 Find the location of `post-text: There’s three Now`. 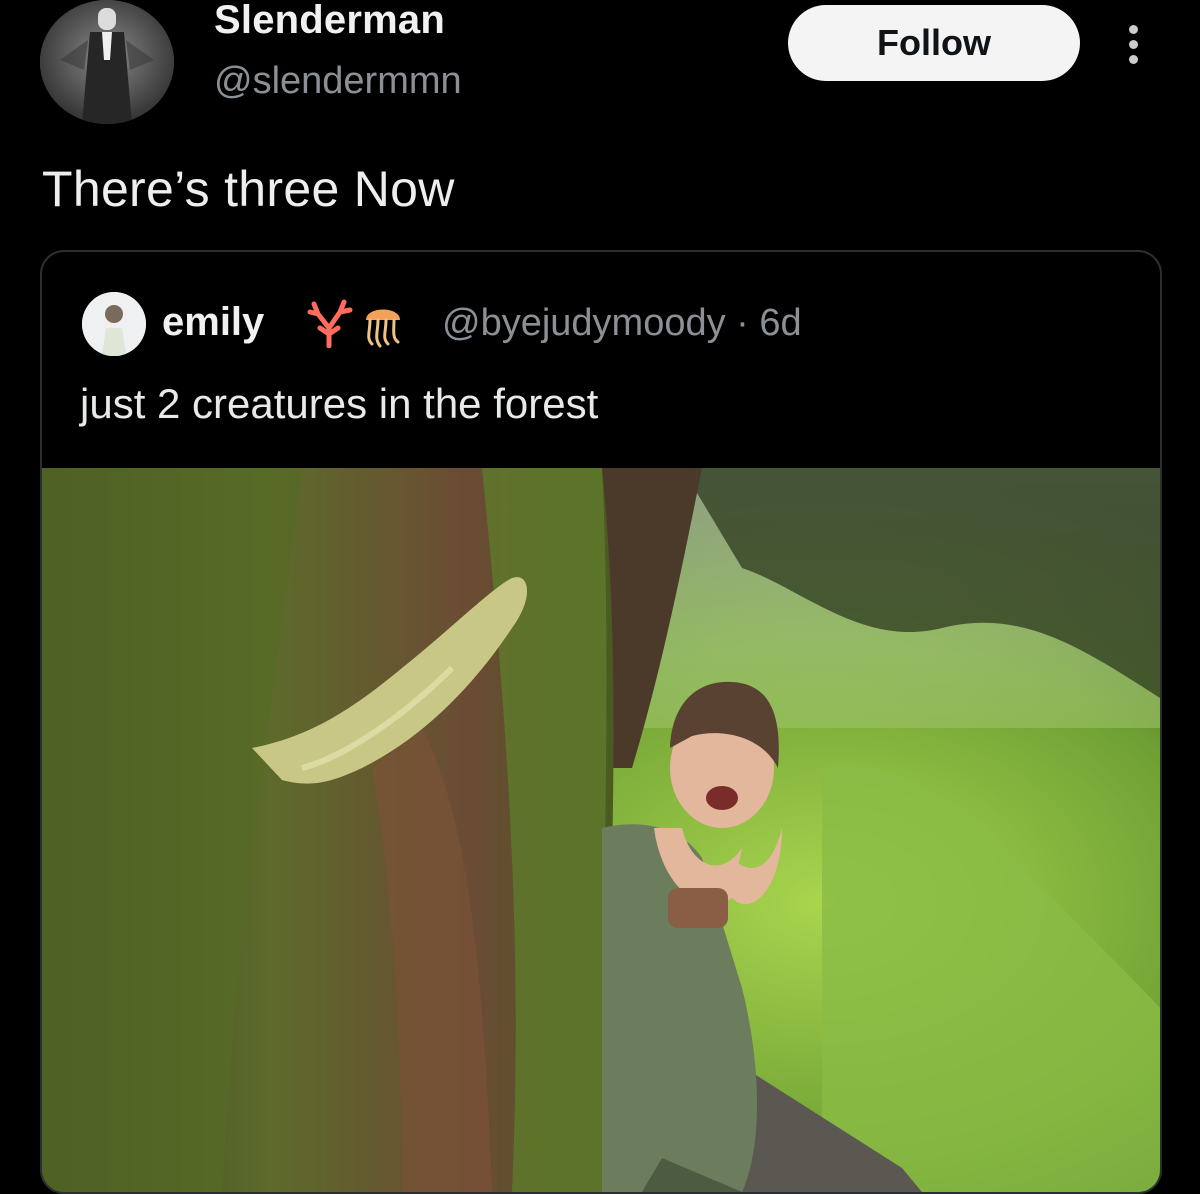

post-text: There’s three Now is located at coordinates (248, 189).